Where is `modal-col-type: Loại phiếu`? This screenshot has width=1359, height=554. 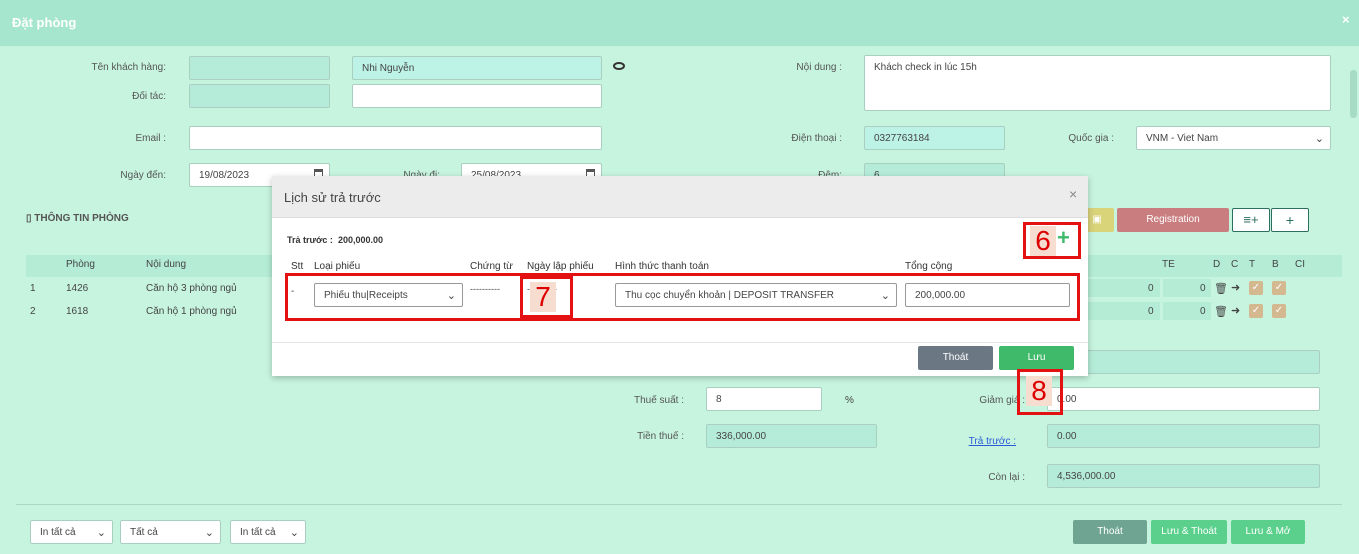 modal-col-type: Loại phiếu is located at coordinates (337, 266).